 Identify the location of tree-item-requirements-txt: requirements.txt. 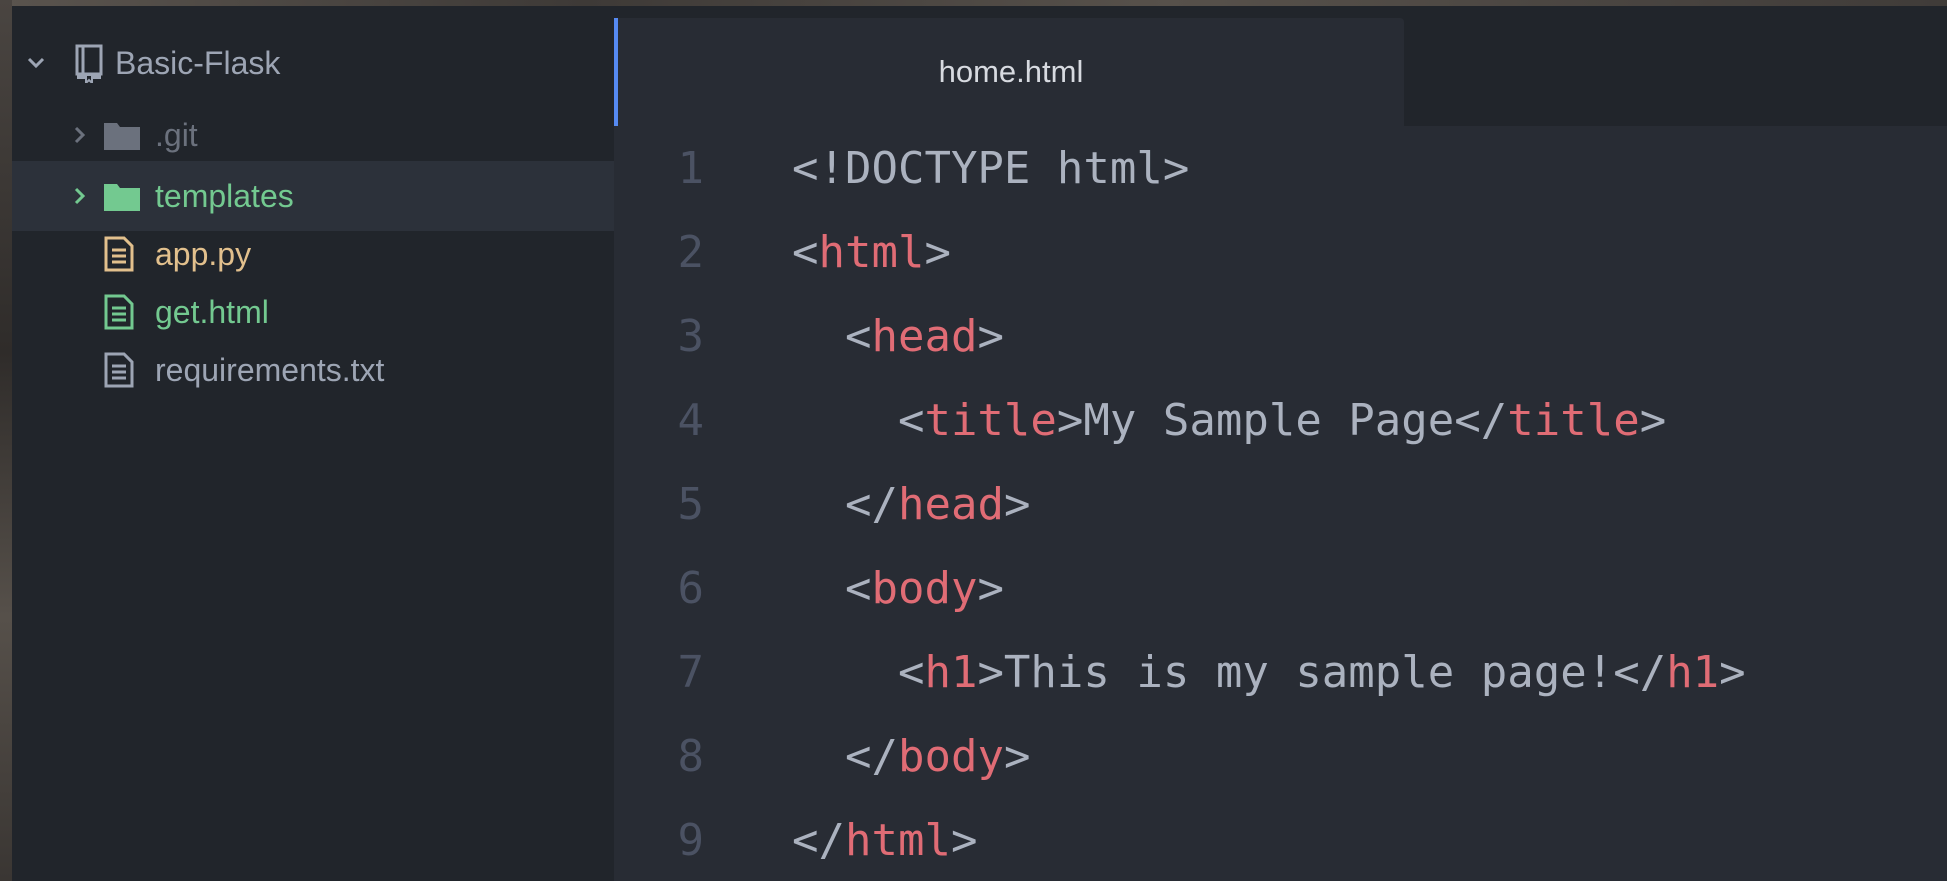
(313, 370).